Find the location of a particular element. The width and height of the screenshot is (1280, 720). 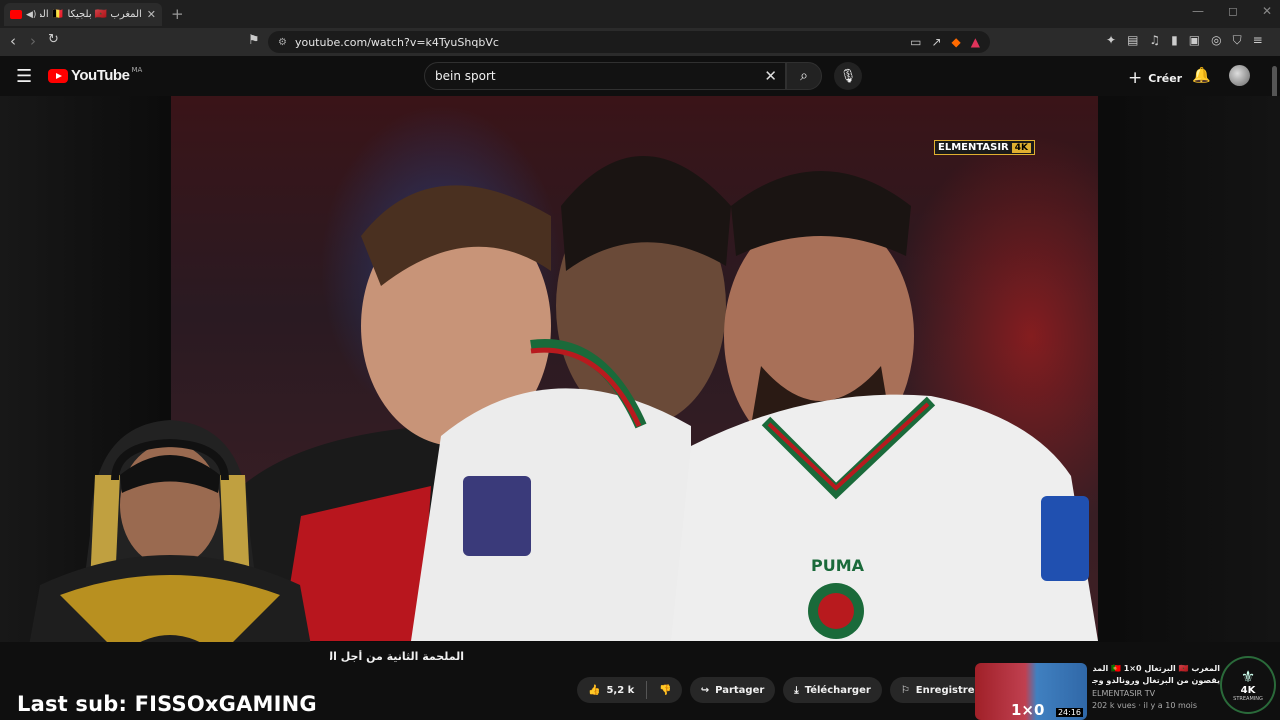

clear-search-icon: ✕ is located at coordinates (770, 76).